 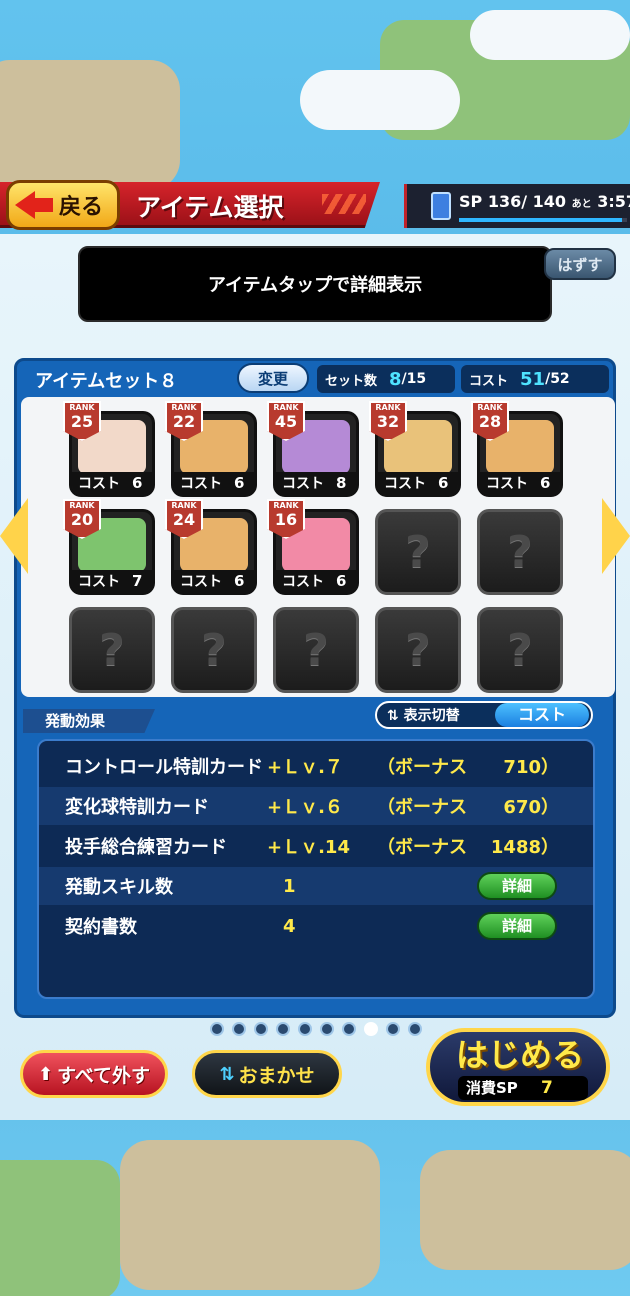 What do you see at coordinates (316, 926) in the screenshot?
I see `count-row: 契約書数 4 詳細` at bounding box center [316, 926].